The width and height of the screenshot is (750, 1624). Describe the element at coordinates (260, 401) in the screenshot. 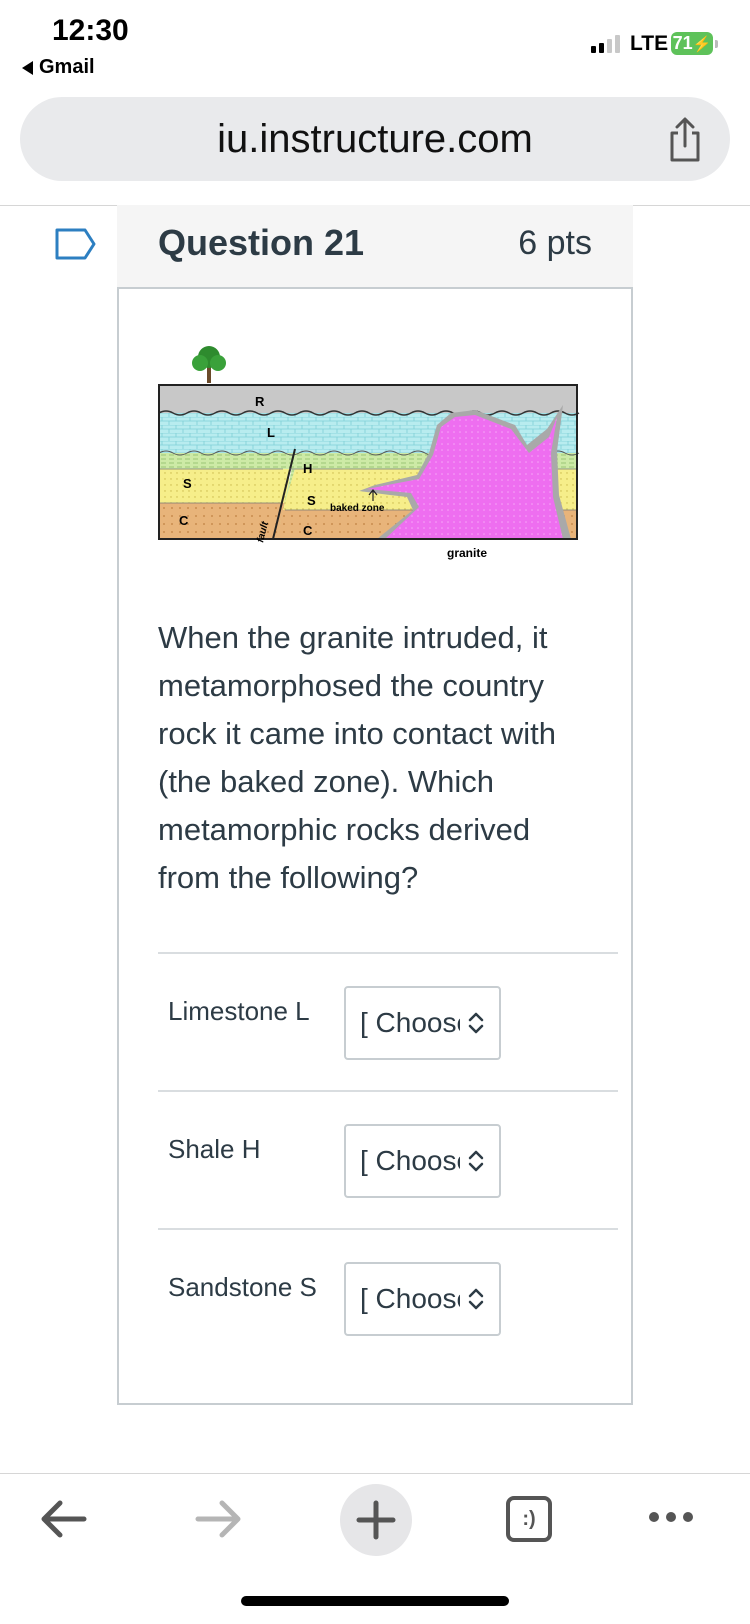

I see `label-R: R` at that location.